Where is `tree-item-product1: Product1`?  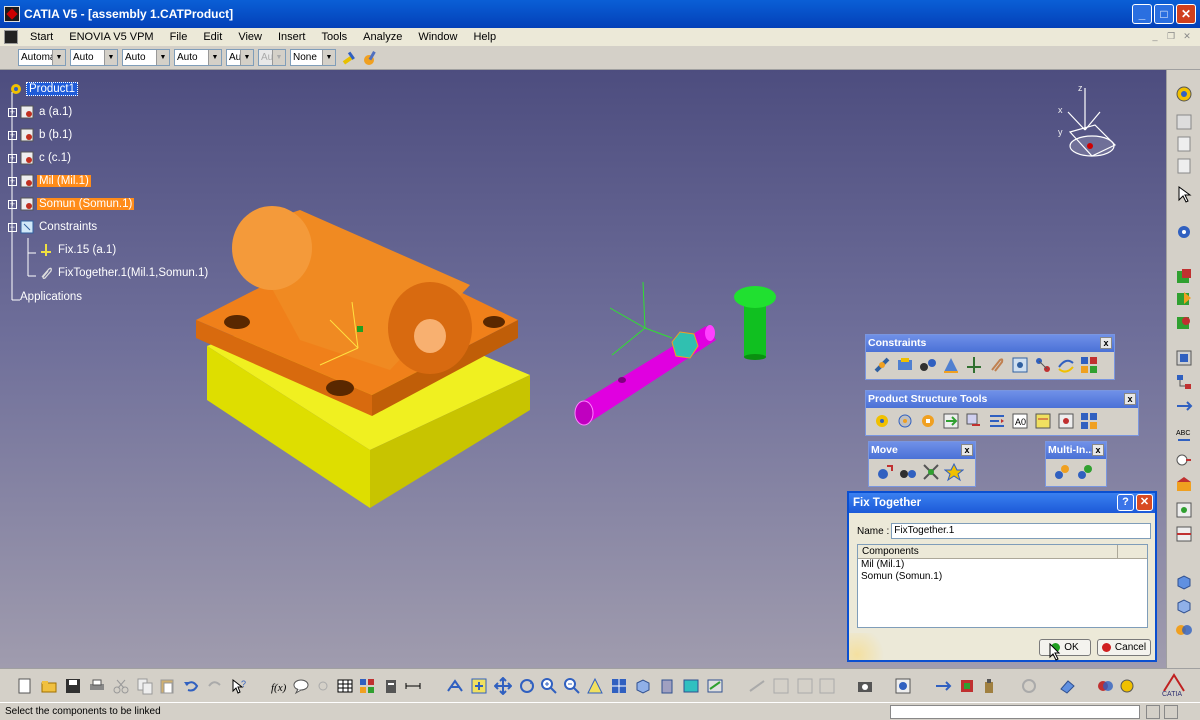
tree-item-product1: Product1 is located at coordinates (43, 89).